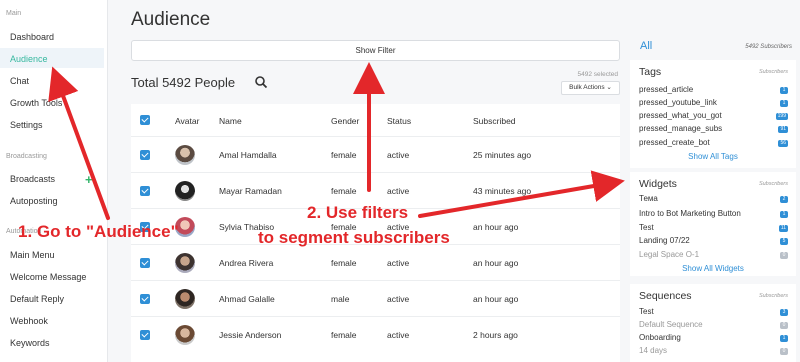 Image resolution: width=800 pixels, height=362 pixels. What do you see at coordinates (250, 191) in the screenshot?
I see `row-name: Mayar Ramadan` at bounding box center [250, 191].